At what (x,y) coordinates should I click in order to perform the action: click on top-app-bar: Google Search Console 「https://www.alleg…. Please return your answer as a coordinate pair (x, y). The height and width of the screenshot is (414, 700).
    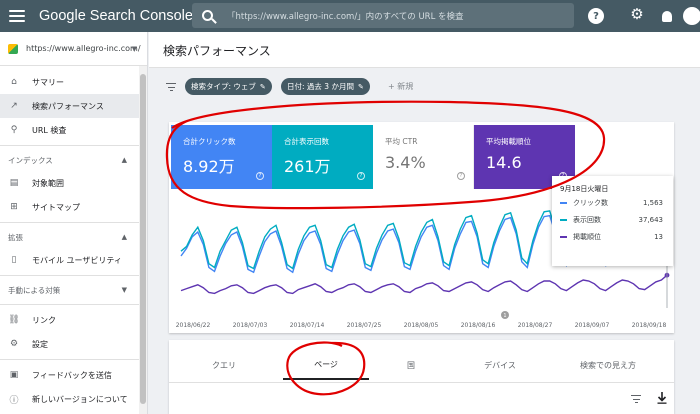
    Looking at the image, I should click on (350, 16).